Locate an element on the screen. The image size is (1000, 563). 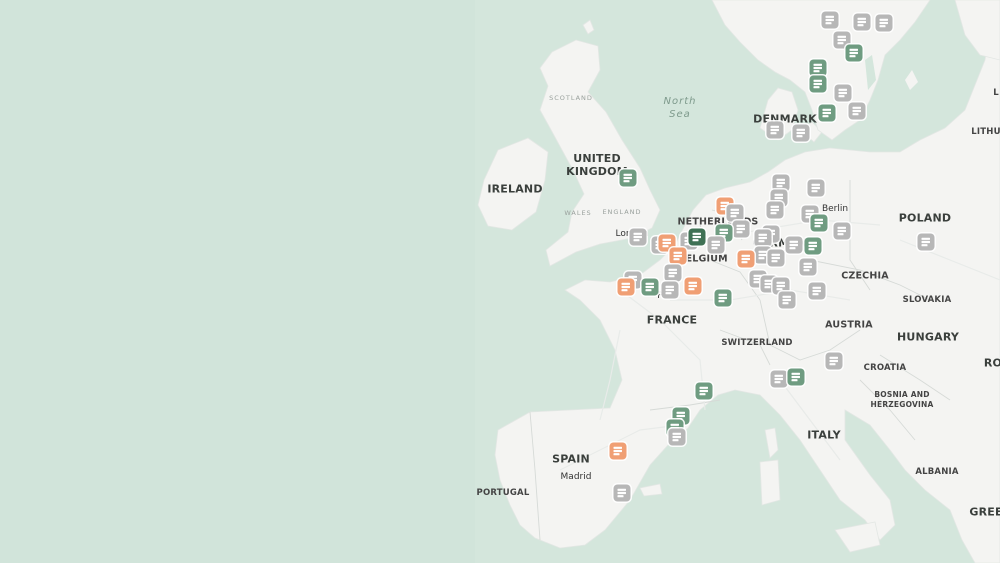
charging-station-marker-dark is located at coordinates (697, 237).